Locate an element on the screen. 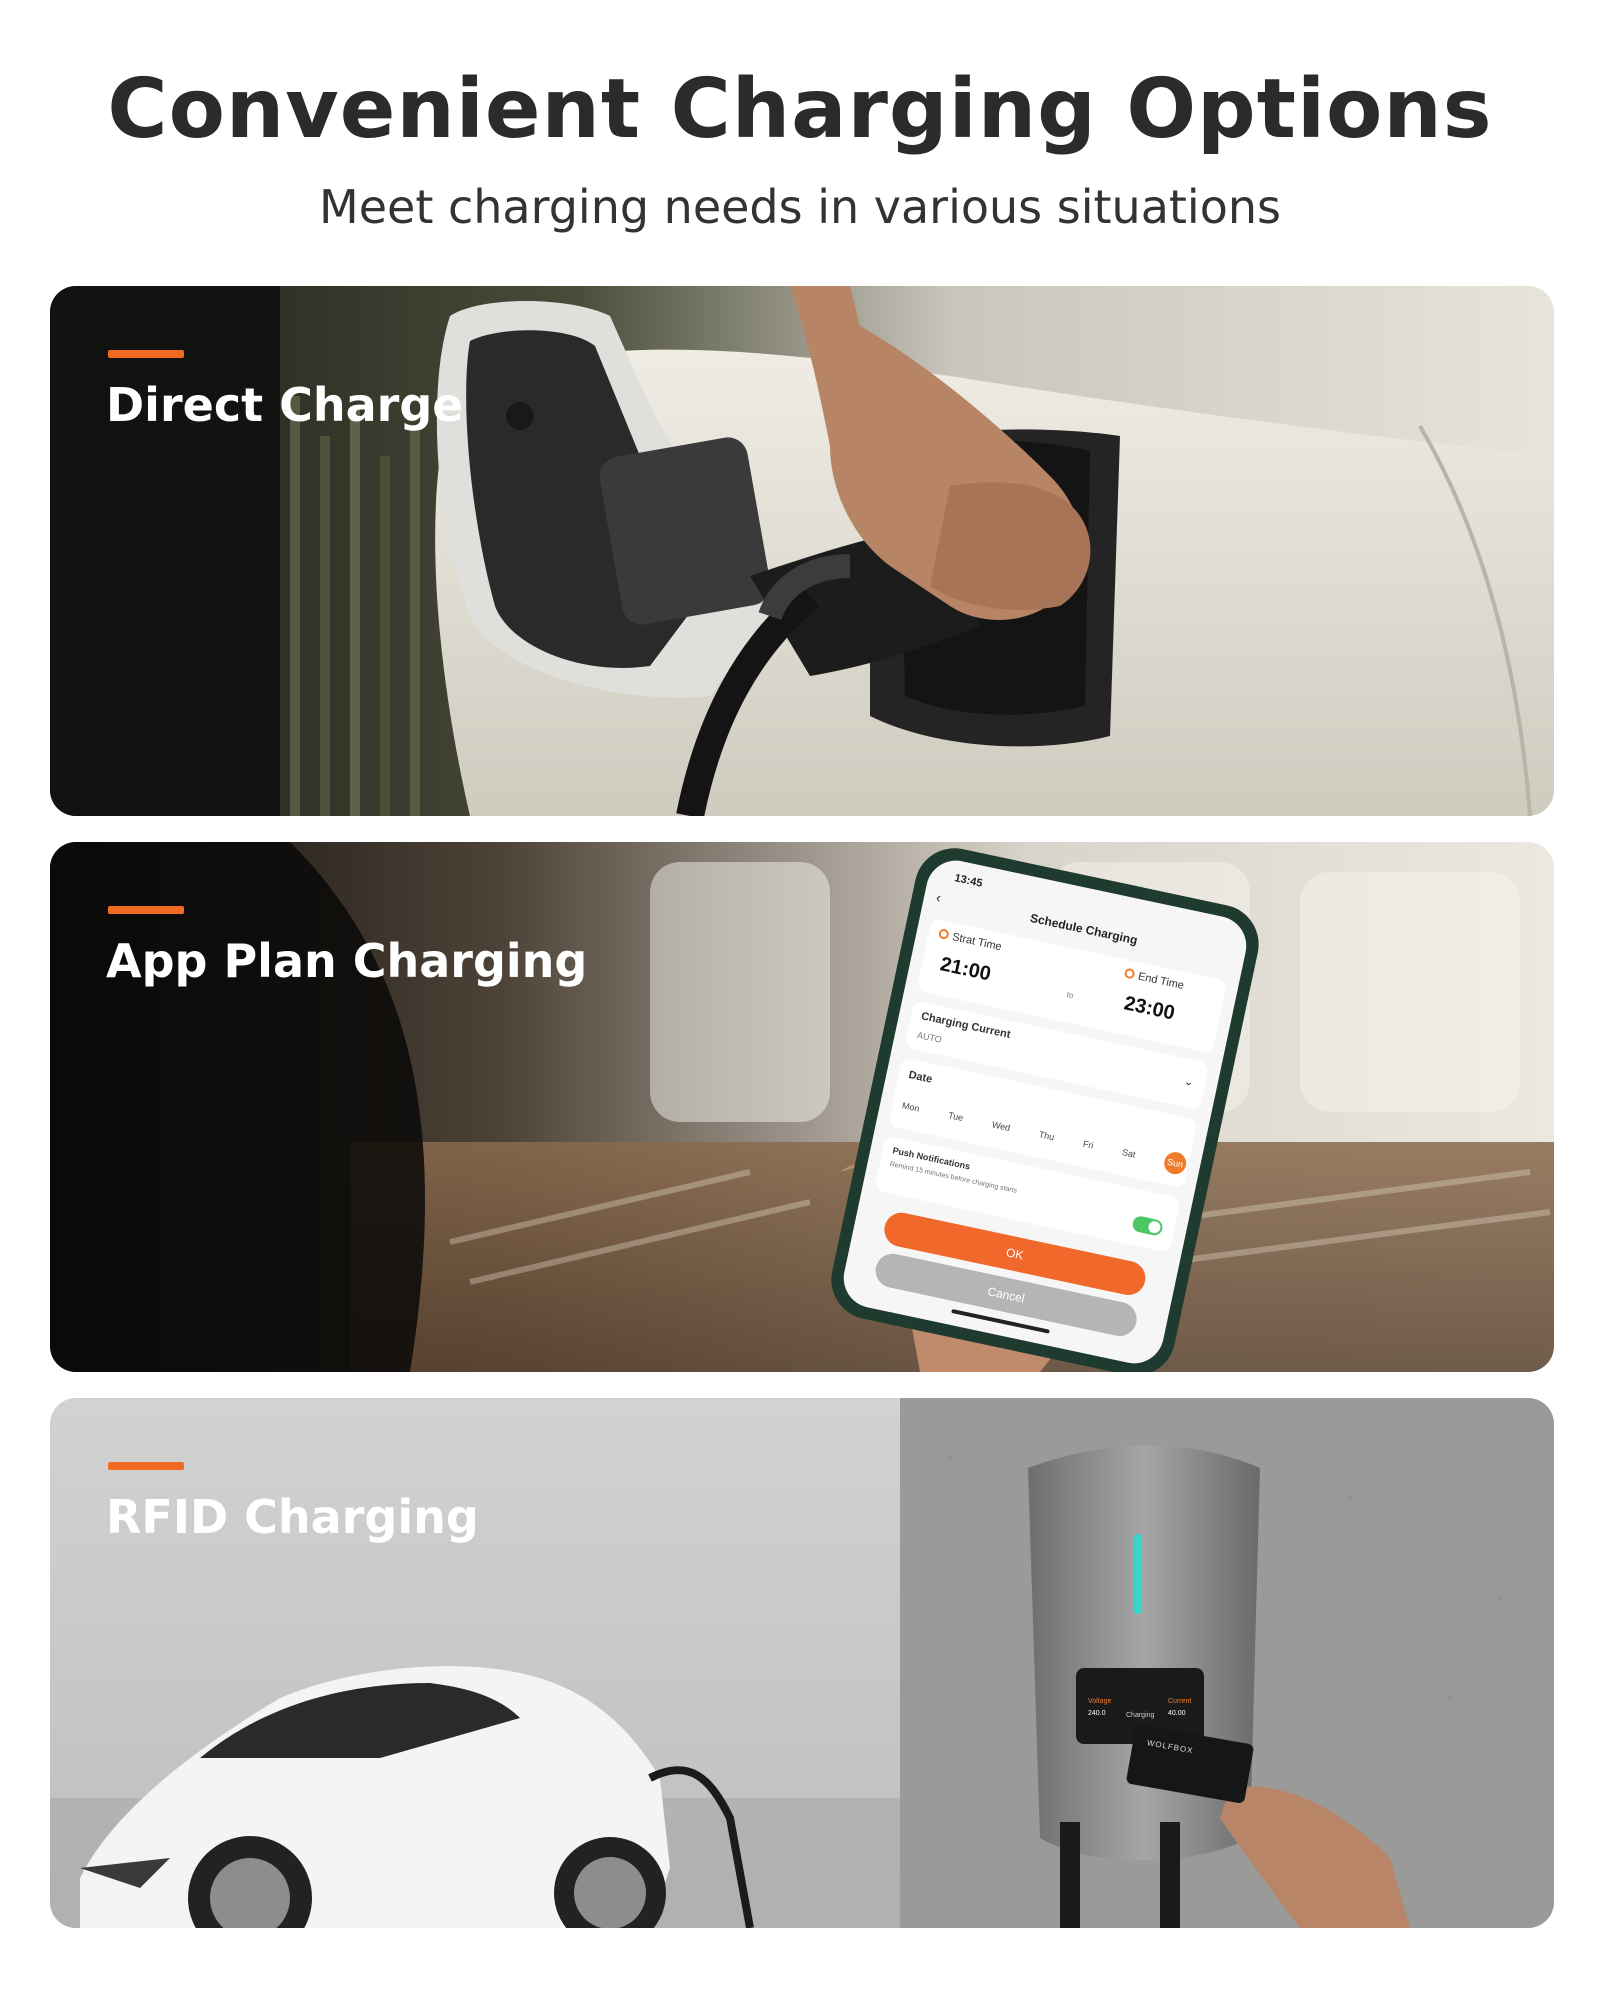  section-title-direct-charge: Direct Charge is located at coordinates (285, 405).